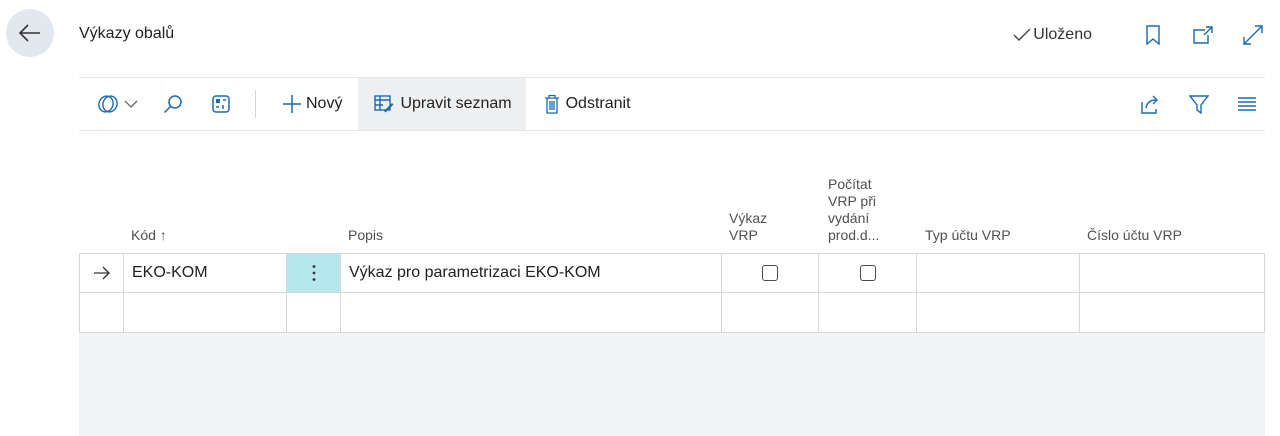  I want to click on show-as-tiles-button, so click(219, 104).